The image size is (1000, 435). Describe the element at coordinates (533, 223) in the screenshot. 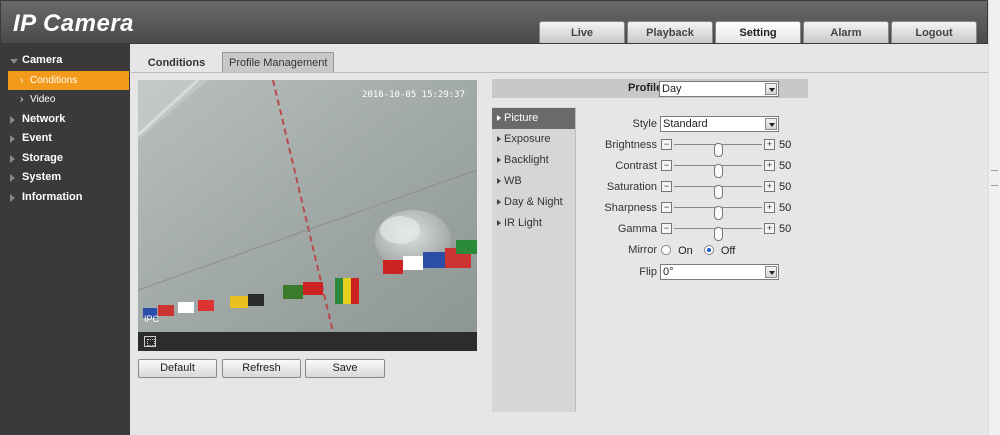

I see `menu-item-ir-light: IR Light` at that location.